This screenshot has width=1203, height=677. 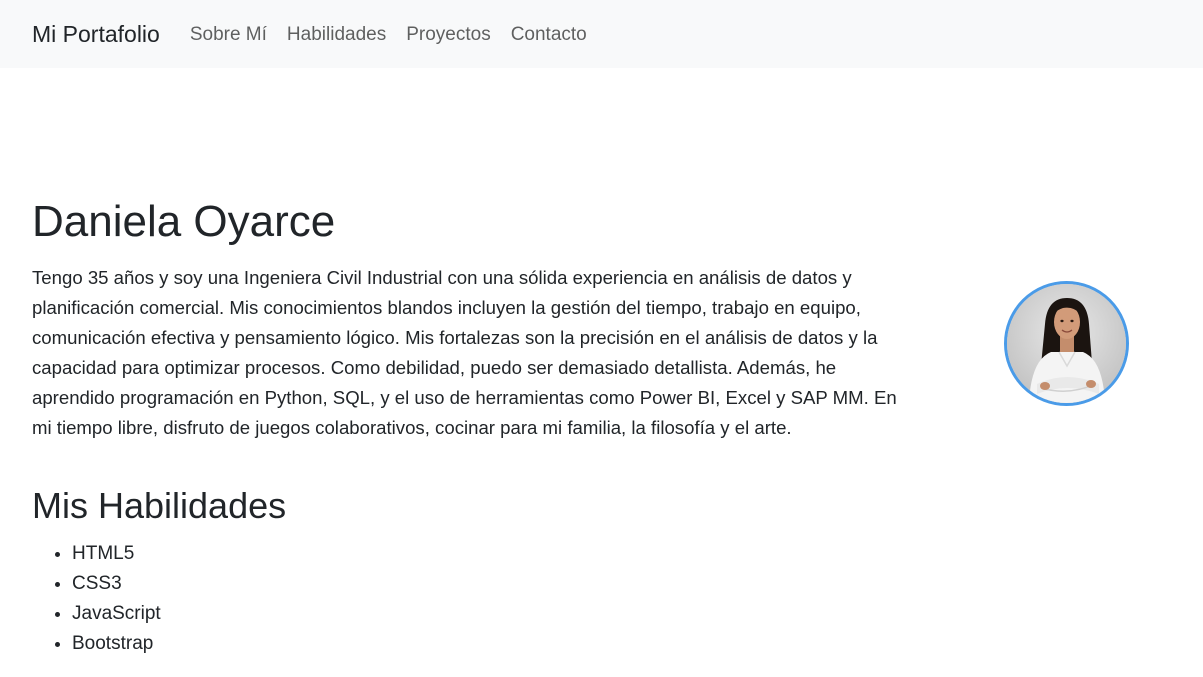 I want to click on skill-item: Bootstrap, so click(x=116, y=644).